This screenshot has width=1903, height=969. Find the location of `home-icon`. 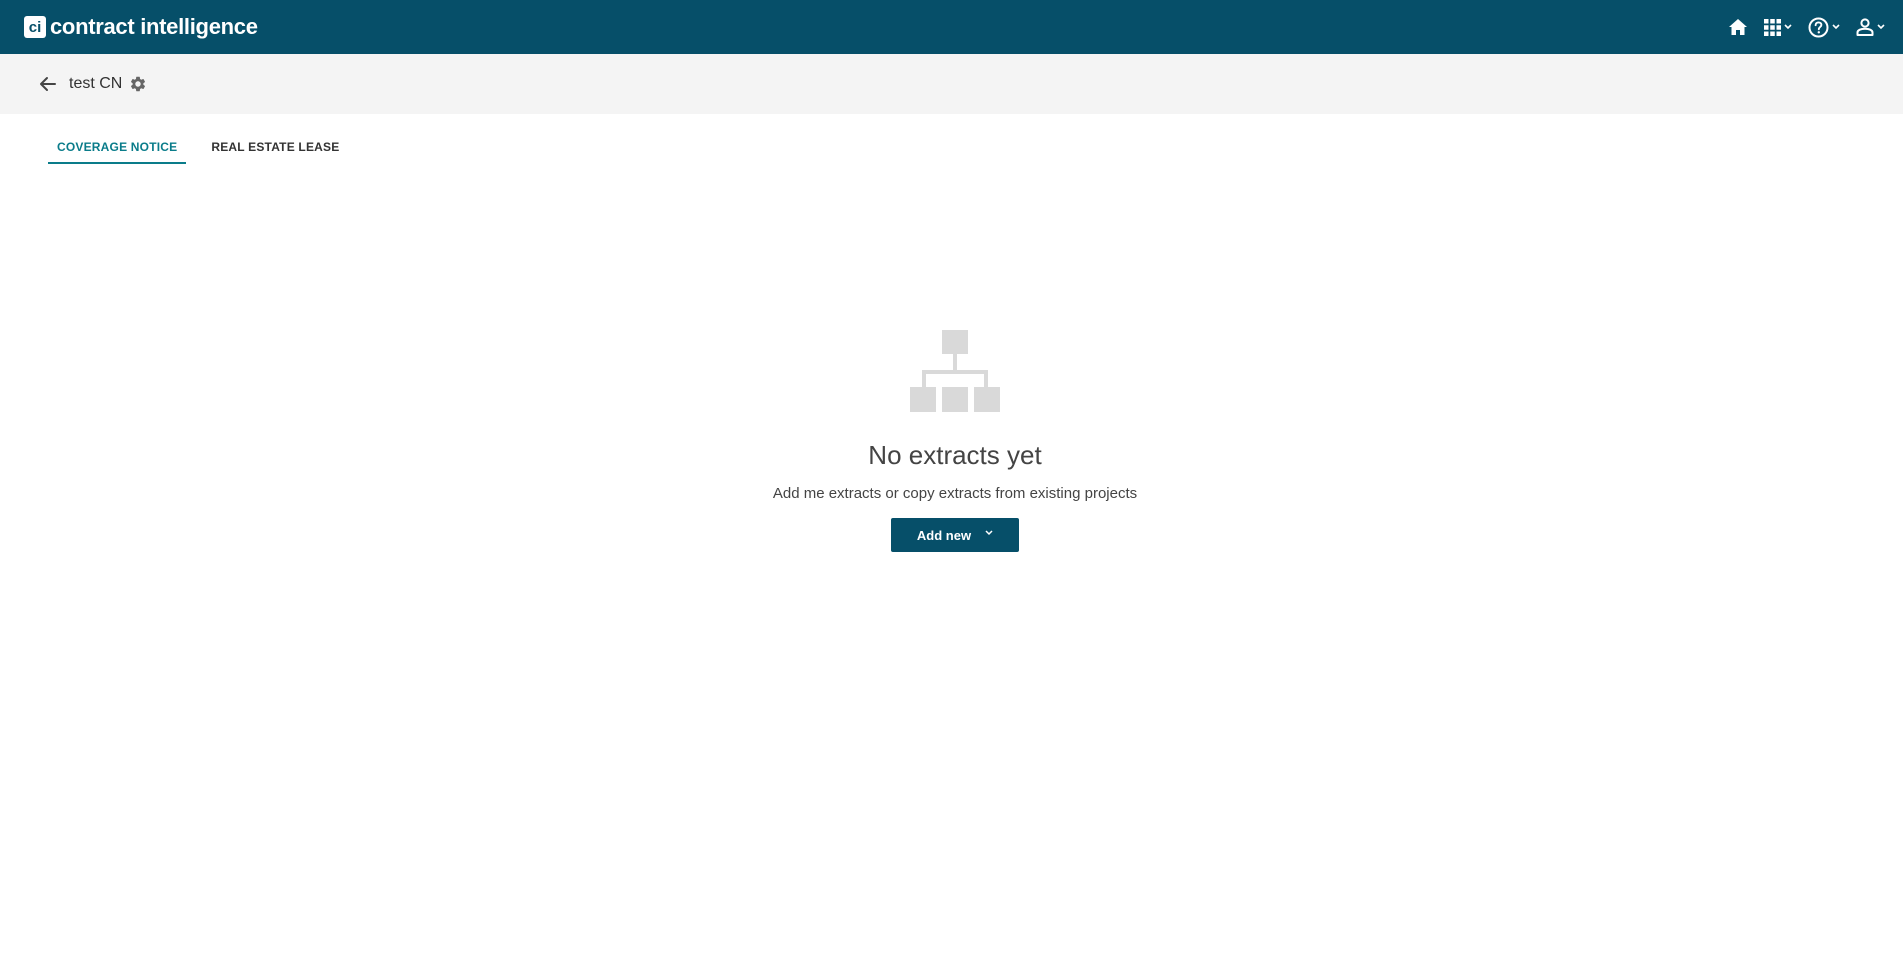

home-icon is located at coordinates (1738, 27).